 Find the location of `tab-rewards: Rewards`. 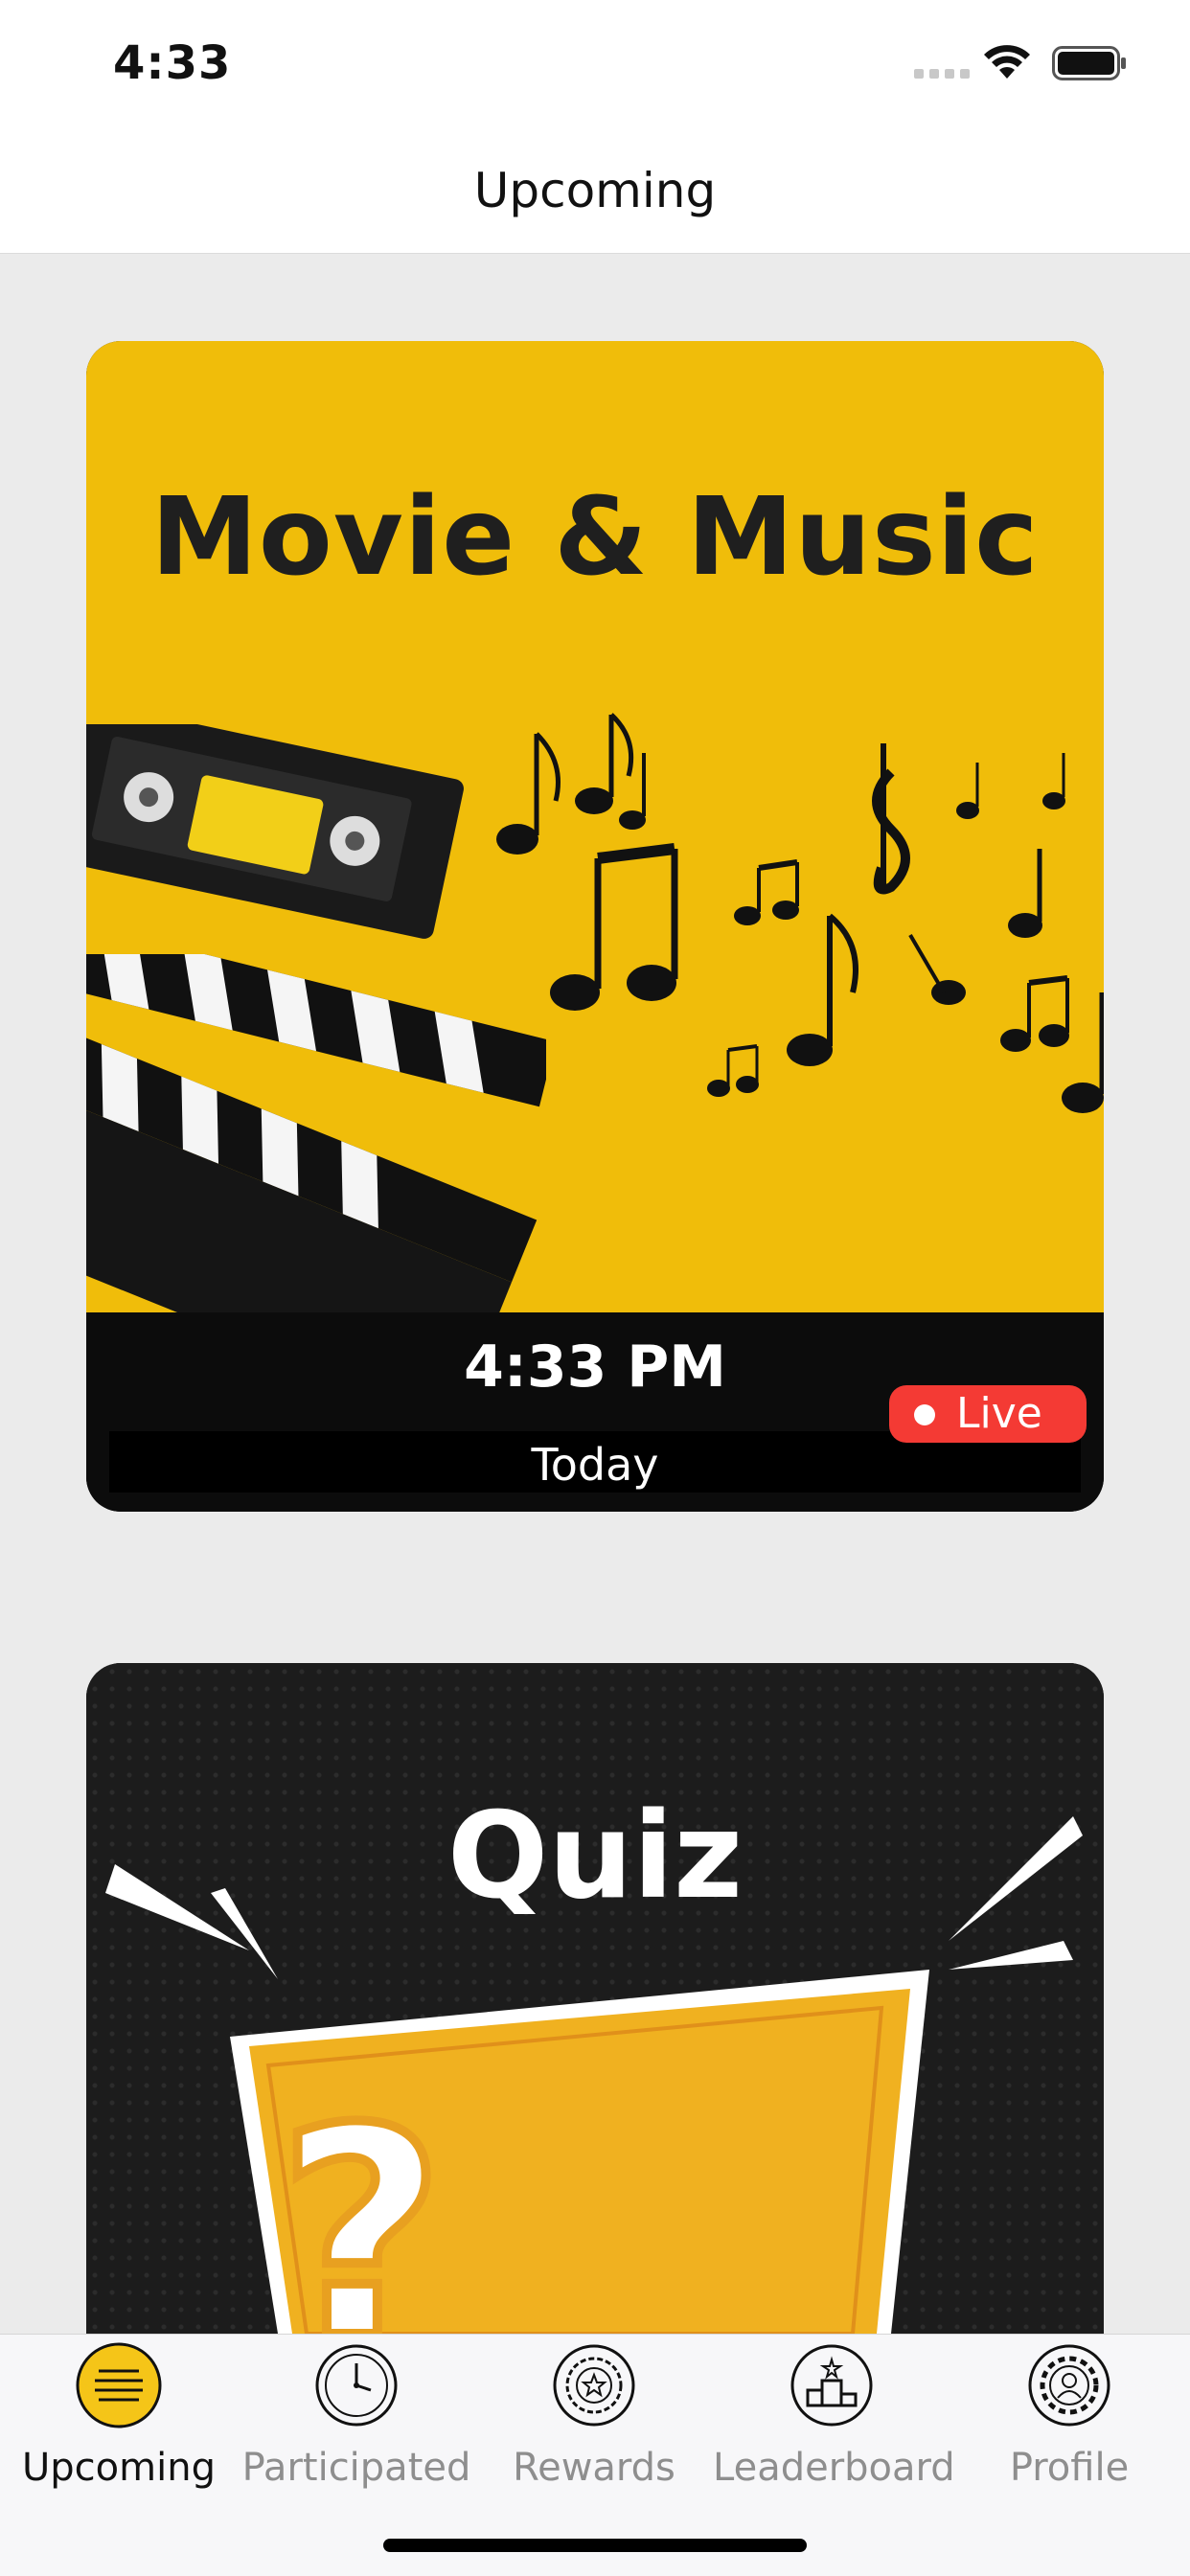

tab-rewards: Rewards is located at coordinates (594, 2430).